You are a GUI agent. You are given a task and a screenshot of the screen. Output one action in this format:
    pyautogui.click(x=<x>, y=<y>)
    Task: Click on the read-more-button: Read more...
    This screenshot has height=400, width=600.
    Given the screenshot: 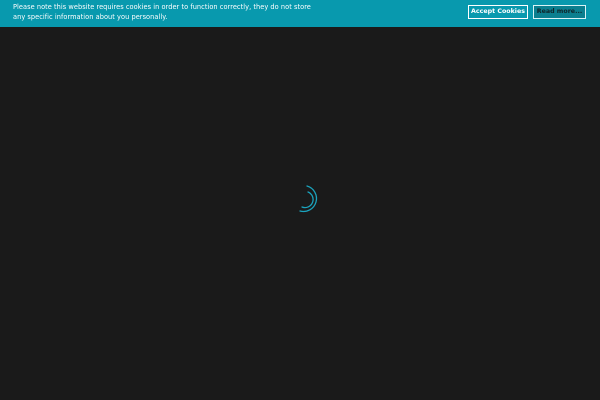 What is the action you would take?
    pyautogui.click(x=559, y=12)
    